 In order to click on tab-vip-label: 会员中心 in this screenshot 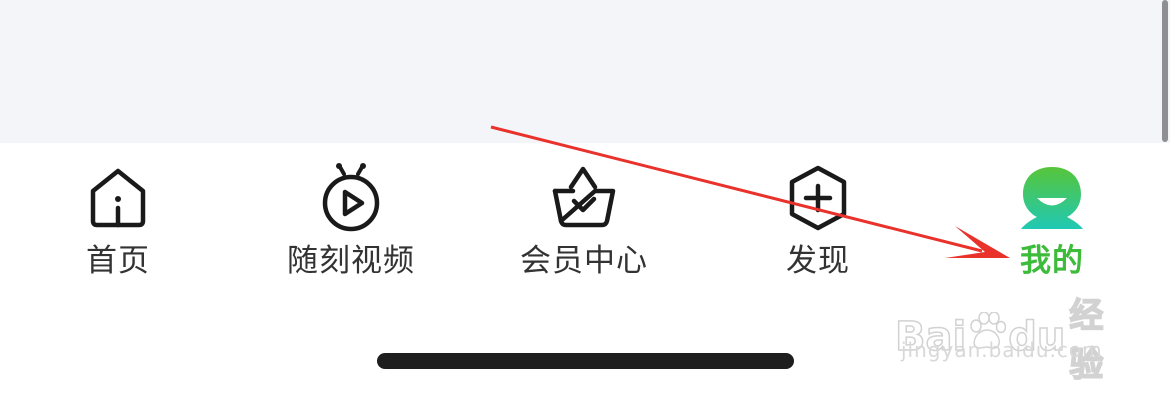, I will do `click(584, 261)`.